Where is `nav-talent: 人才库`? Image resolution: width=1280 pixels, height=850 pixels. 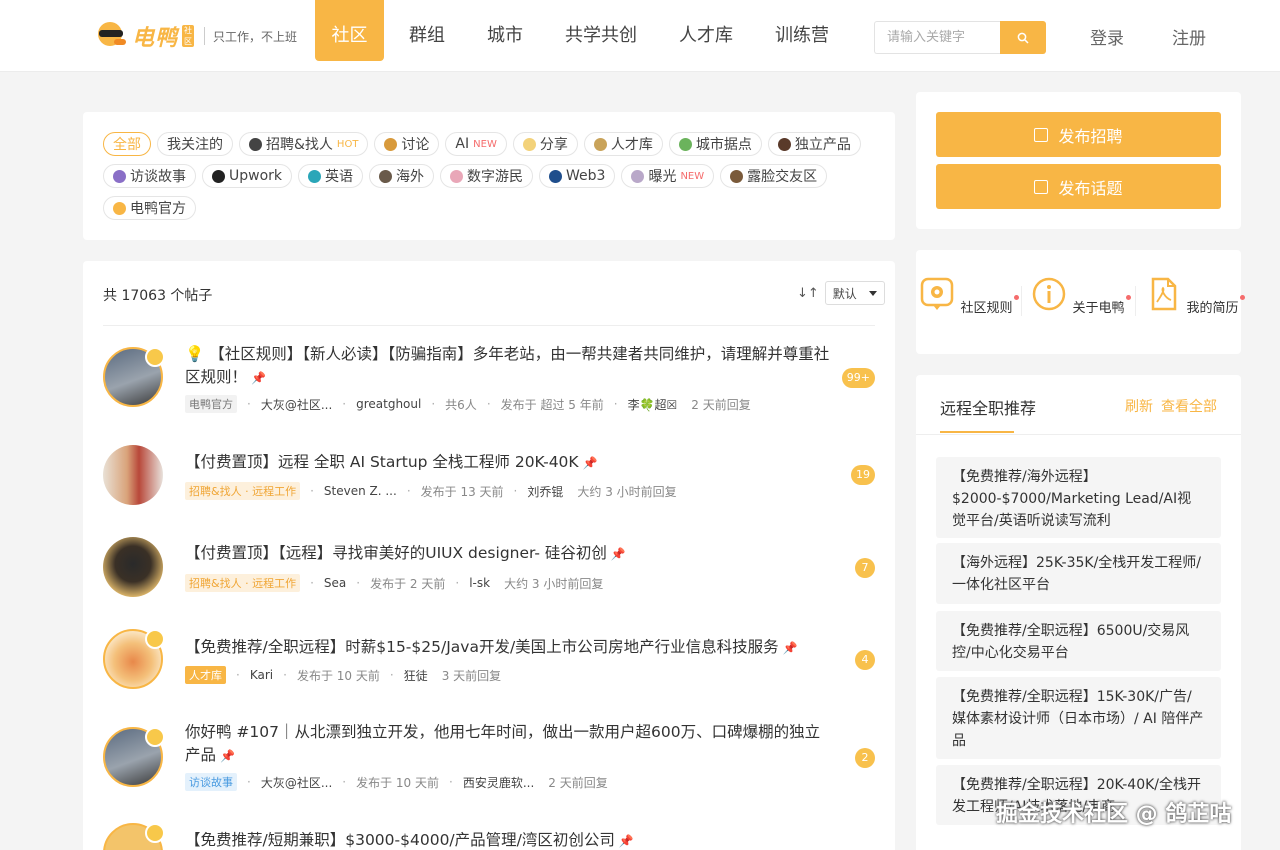
nav-talent: 人才库 is located at coordinates (706, 30).